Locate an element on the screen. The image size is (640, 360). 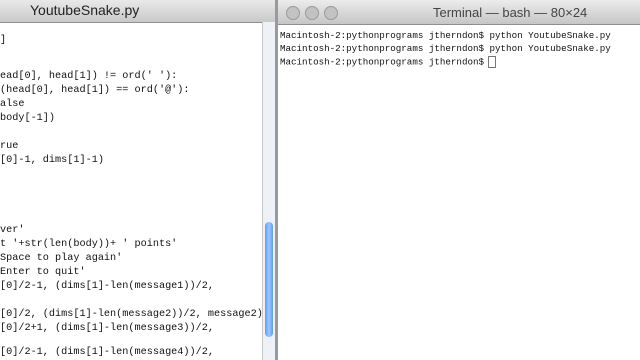
editor-titlebar: YoutubeSnake.py is located at coordinates (137, 11).